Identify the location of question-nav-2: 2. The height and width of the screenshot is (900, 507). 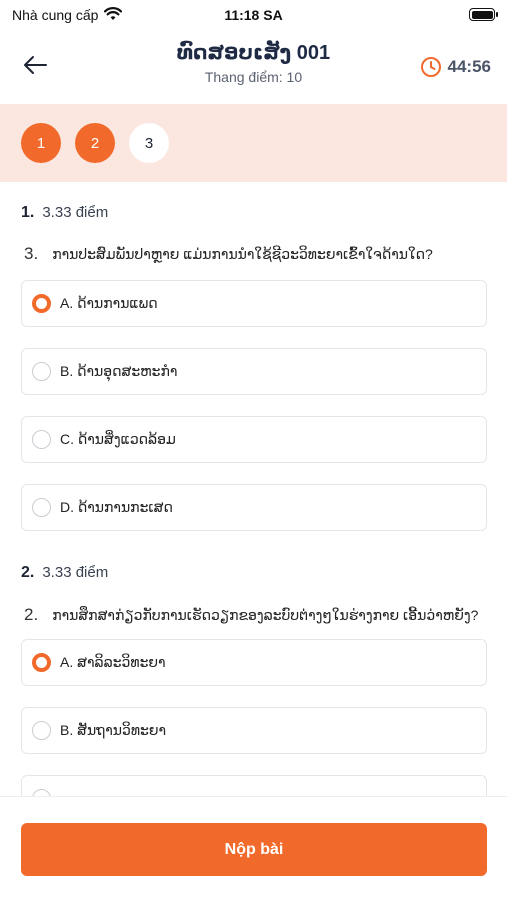
(95, 143).